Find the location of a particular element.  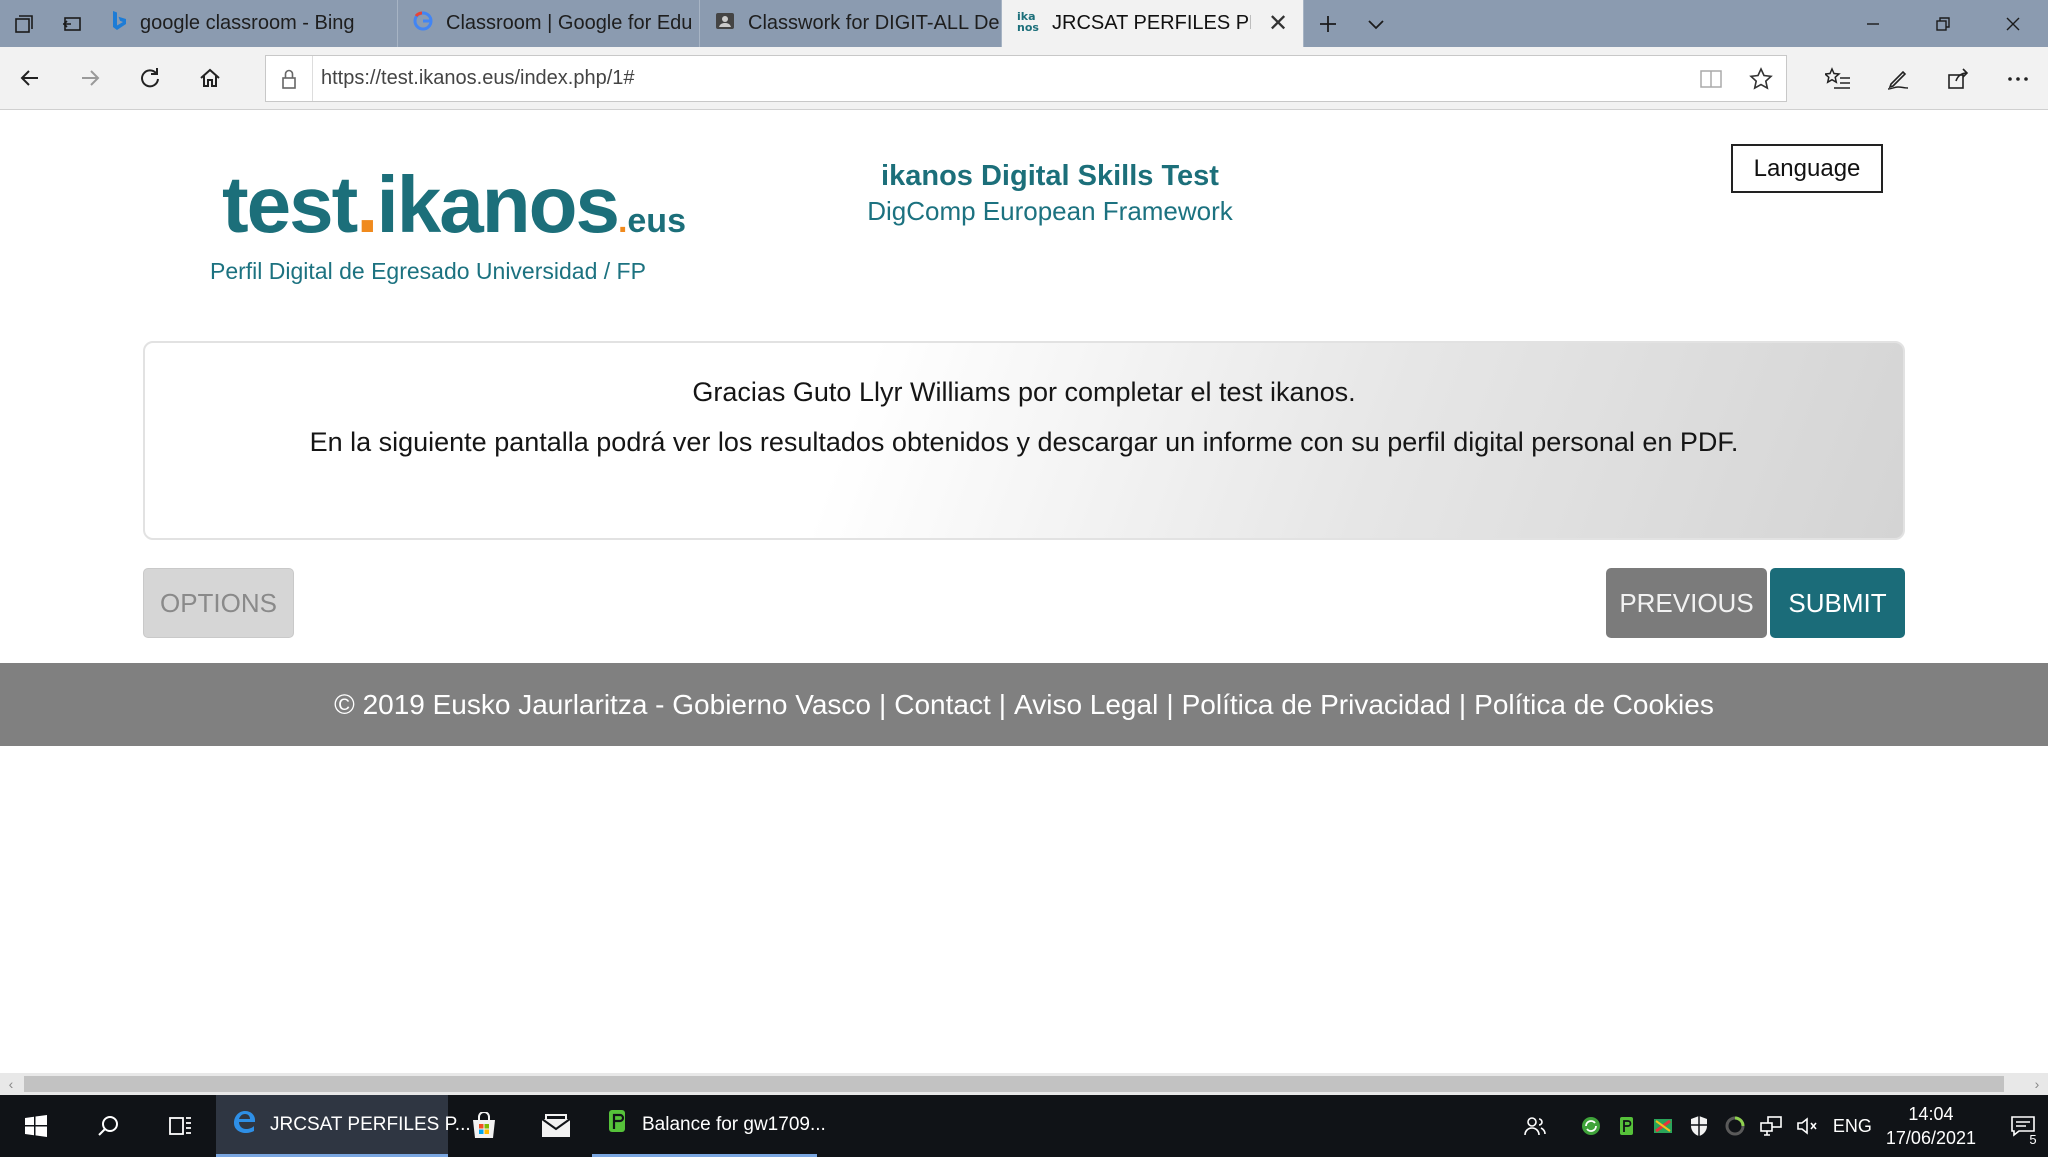

lock-icon is located at coordinates (289, 79).